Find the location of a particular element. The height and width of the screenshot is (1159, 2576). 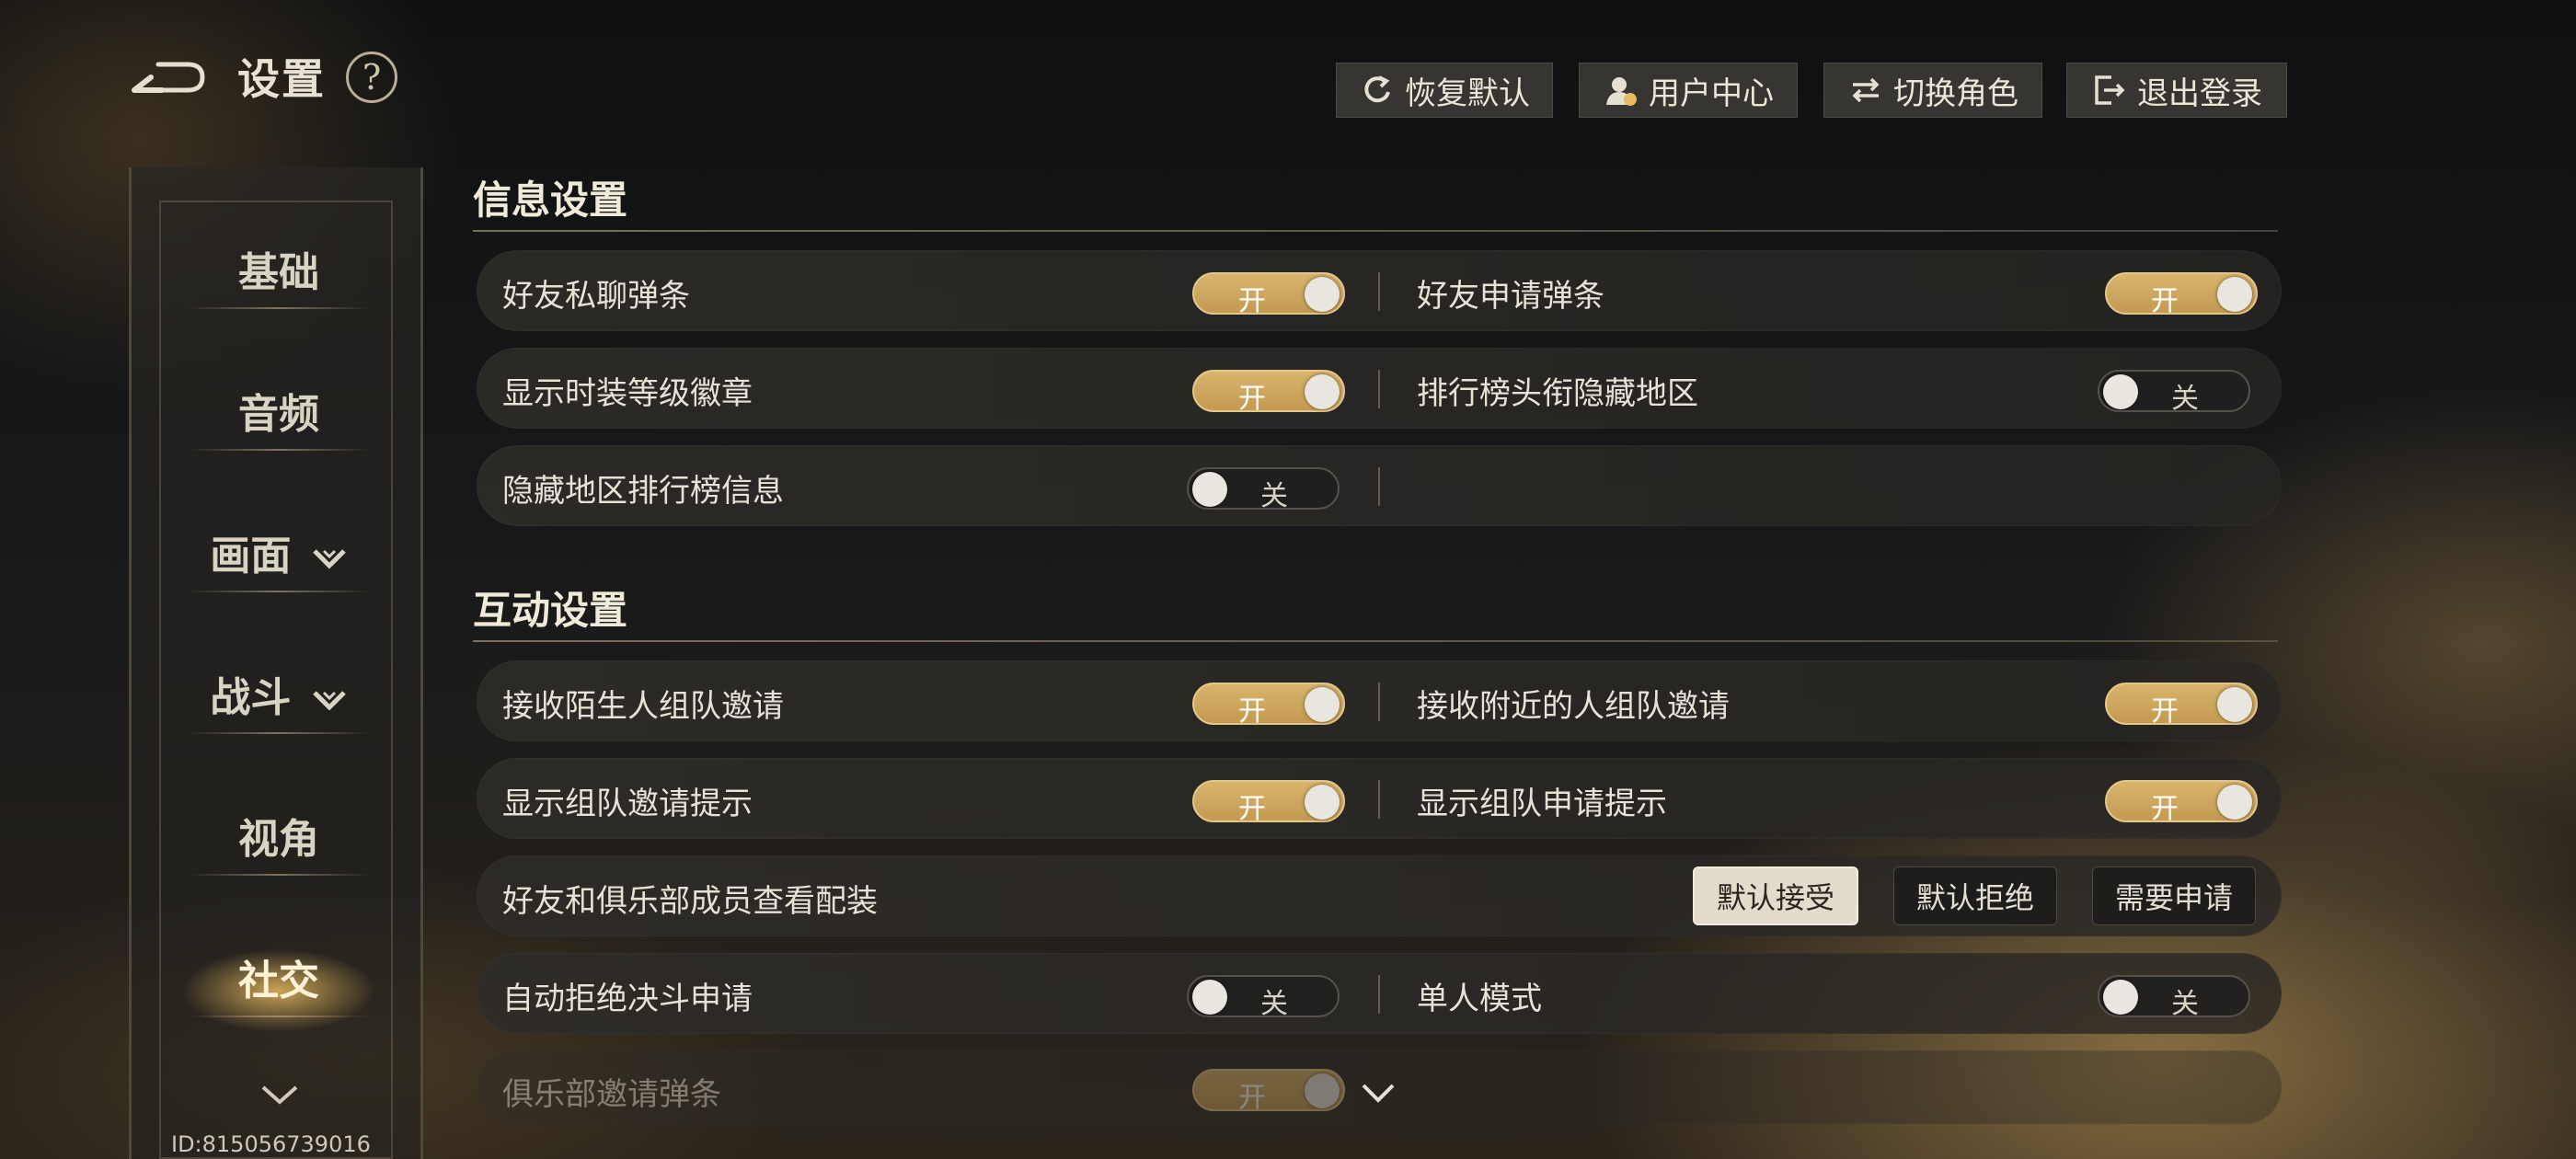

settings-row: 接收陌生人组队邀请 开 接收附近的人组队邀请 开 is located at coordinates (1379, 700).